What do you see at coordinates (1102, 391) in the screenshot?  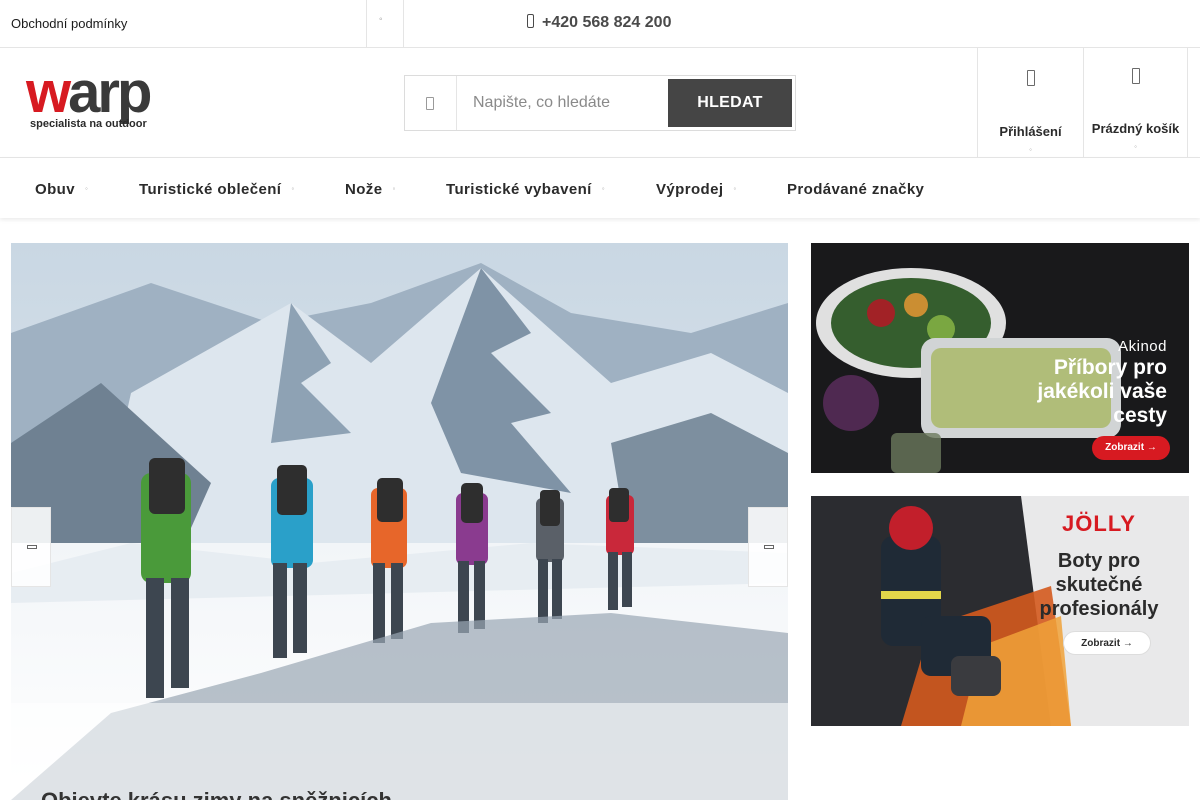 I see `banner-headline-line: jakékoli vaše` at bounding box center [1102, 391].